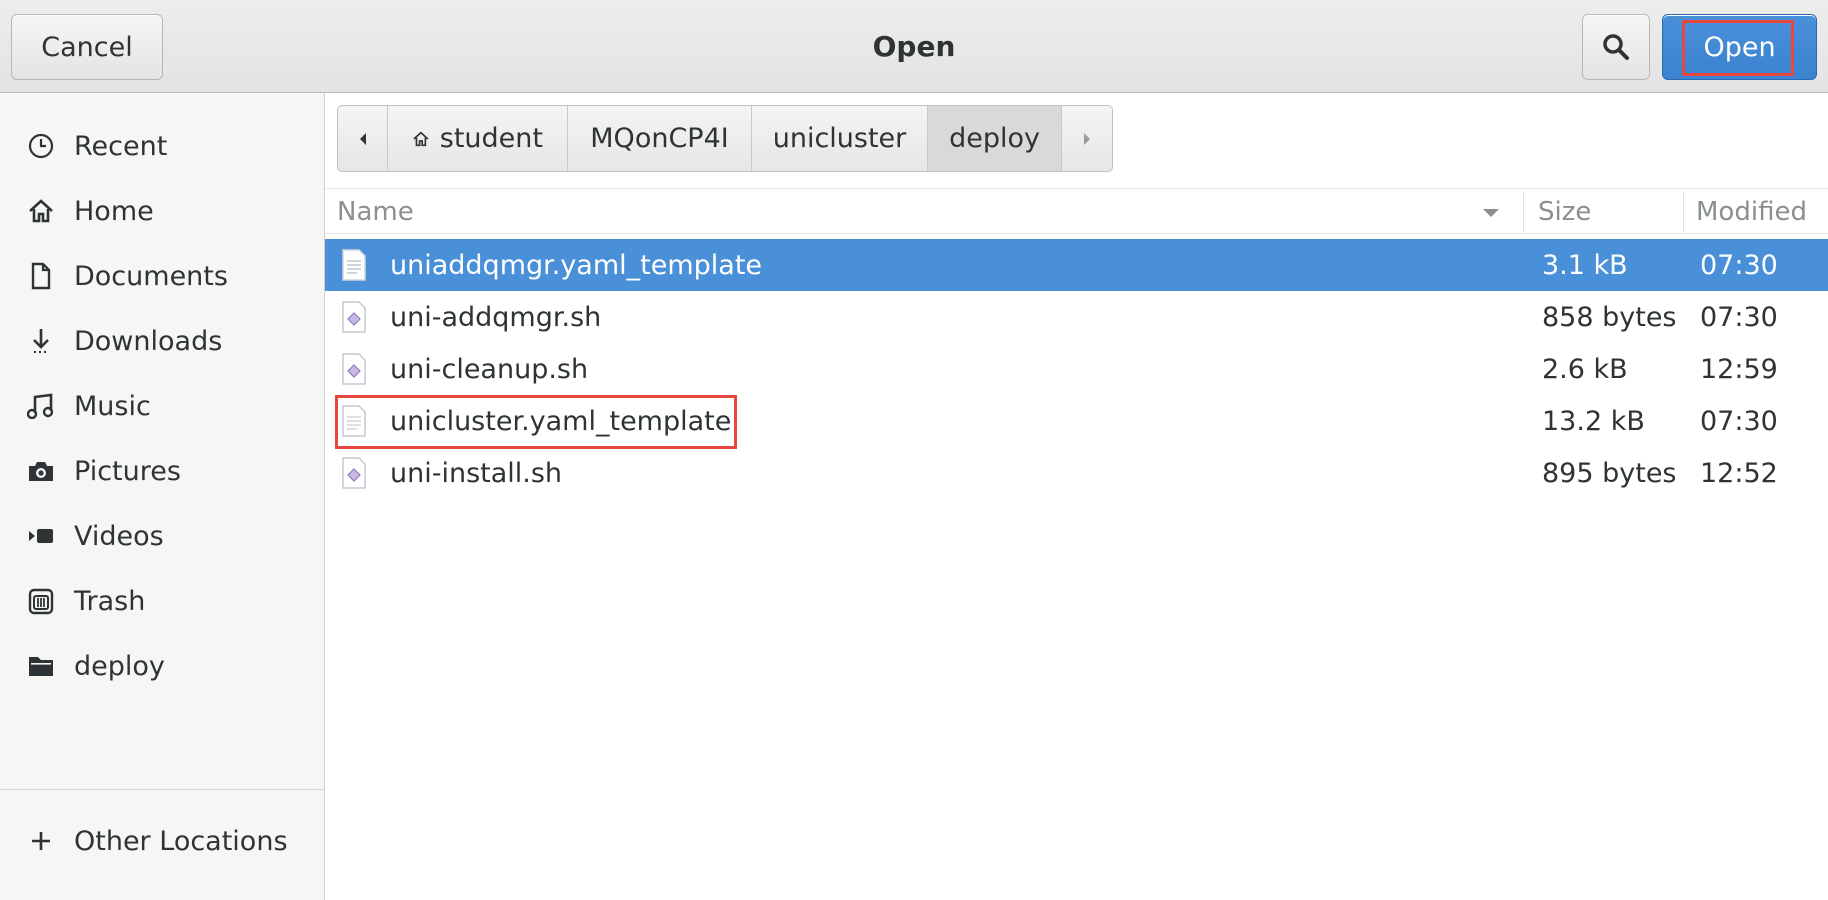 This screenshot has height=900, width=1828. I want to click on path-back-button, so click(363, 138).